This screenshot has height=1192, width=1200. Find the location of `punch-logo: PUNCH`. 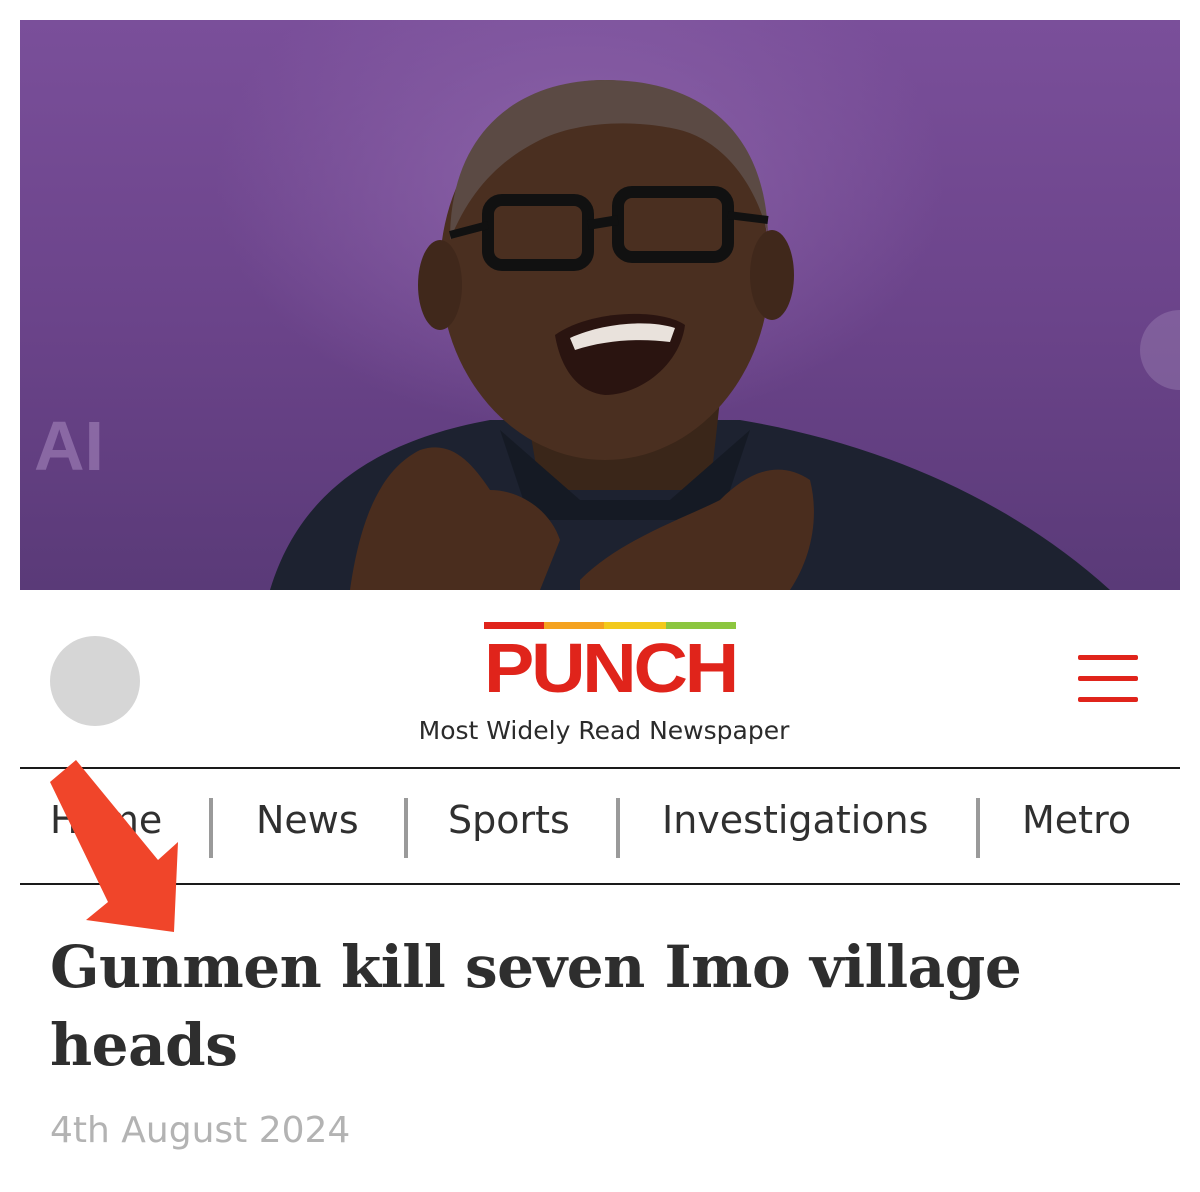

punch-logo: PUNCH is located at coordinates (610, 664).